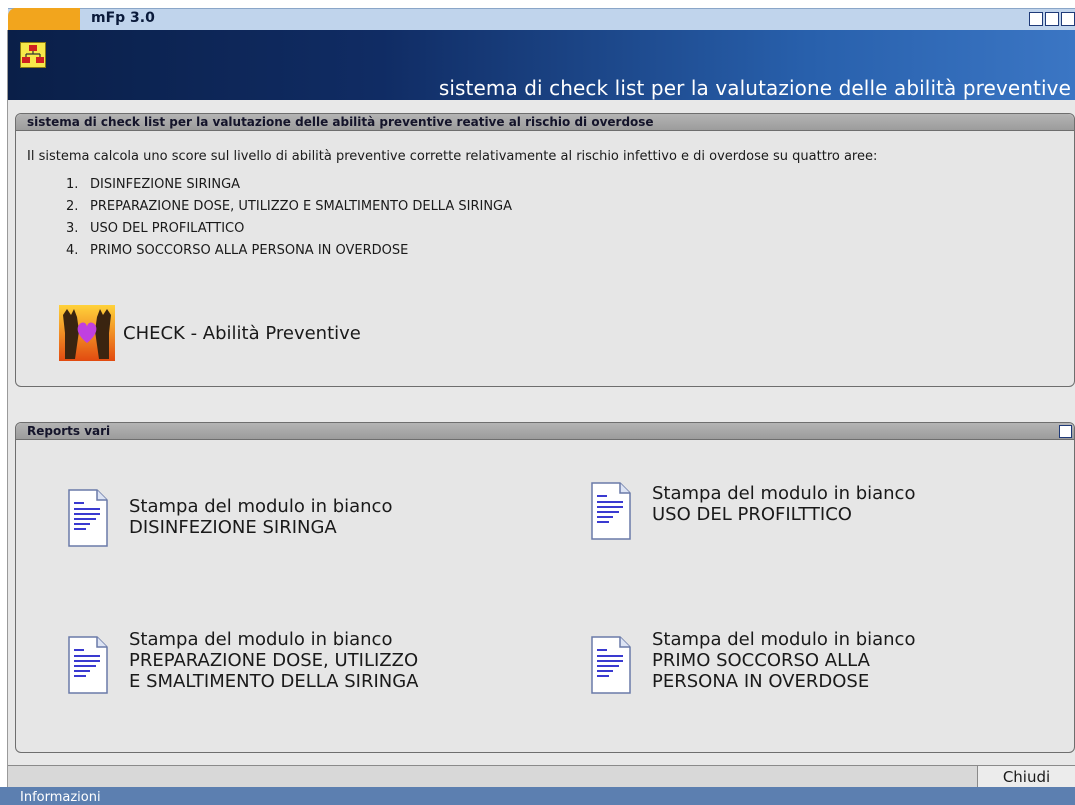  I want to click on title-bar: mFp 3.0, so click(537, 15).